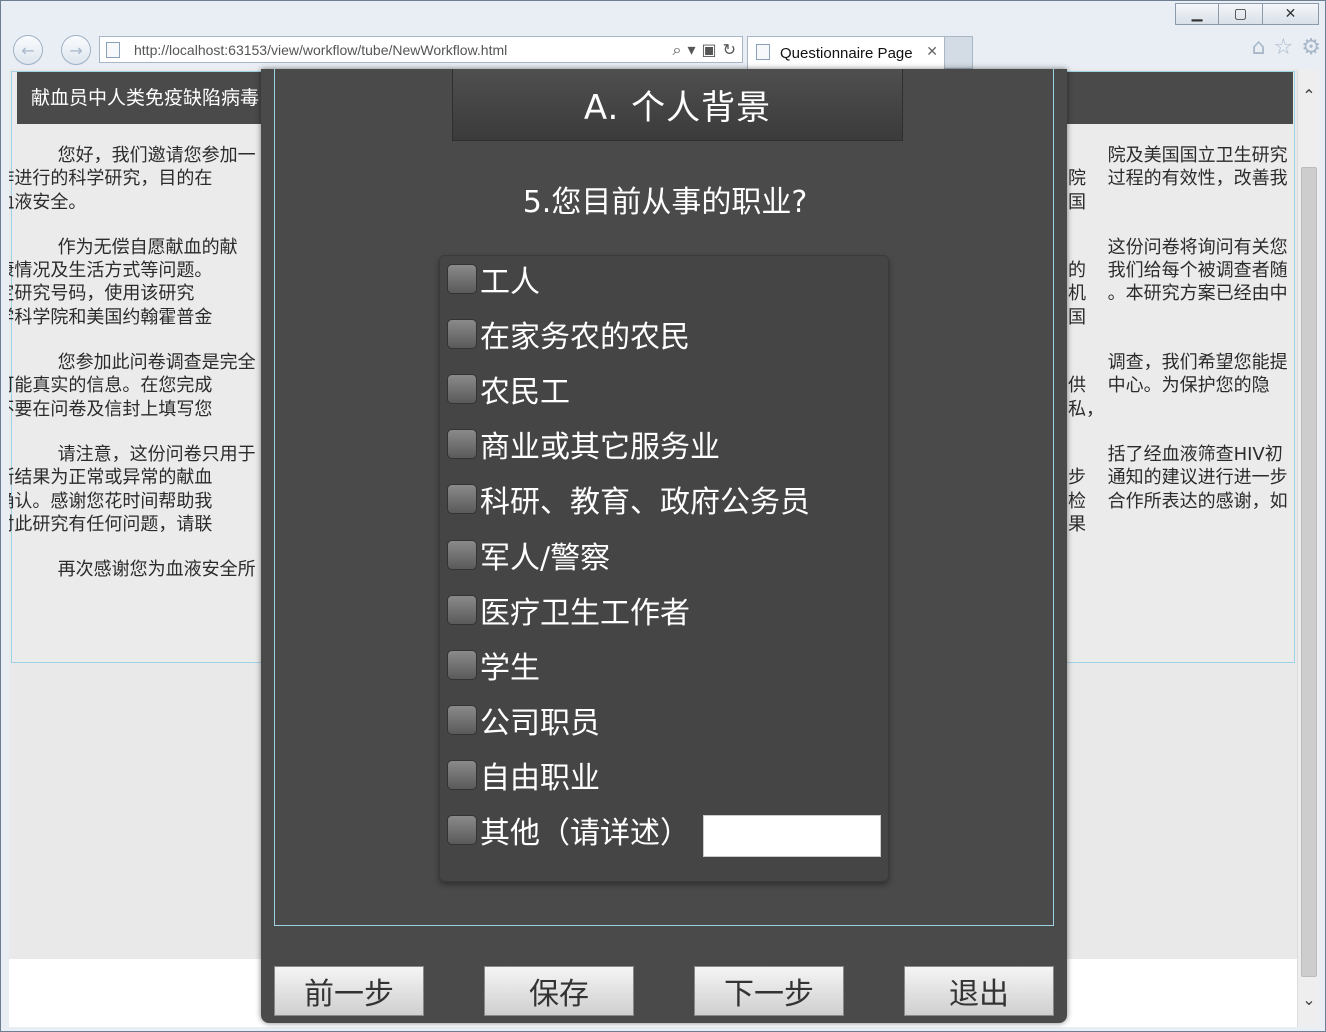 The image size is (1326, 1032). Describe the element at coordinates (1197, 14) in the screenshot. I see `minimize-icon: ▁` at that location.